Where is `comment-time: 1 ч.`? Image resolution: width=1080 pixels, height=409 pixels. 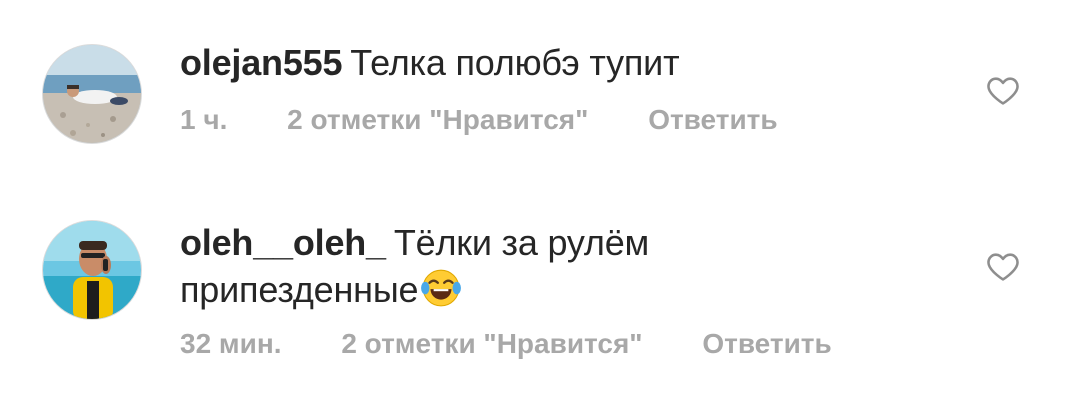 comment-time: 1 ч. is located at coordinates (203, 120).